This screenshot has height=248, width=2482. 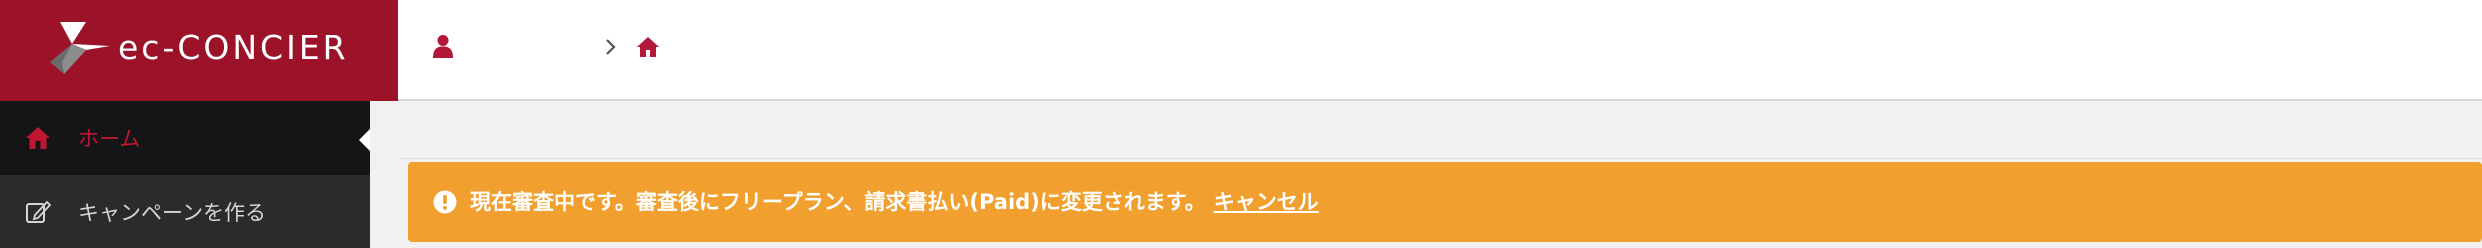 I want to click on logo: ec-CONCIER, so click(x=199, y=50).